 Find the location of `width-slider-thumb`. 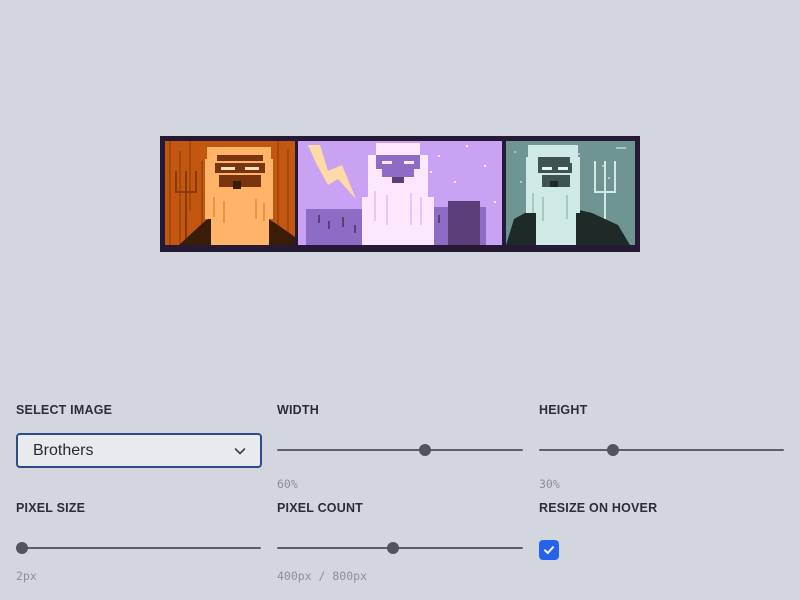

width-slider-thumb is located at coordinates (424, 450).